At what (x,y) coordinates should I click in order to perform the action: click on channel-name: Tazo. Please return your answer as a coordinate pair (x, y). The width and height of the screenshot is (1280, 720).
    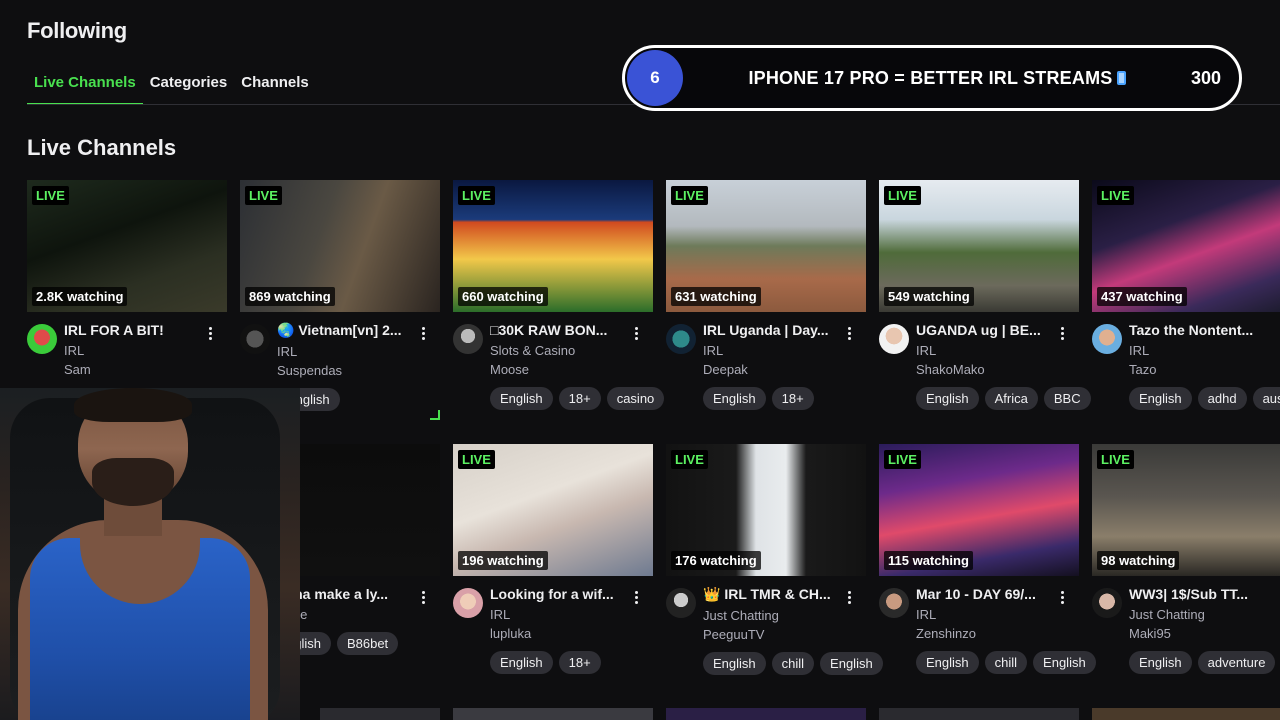
    Looking at the image, I should click on (1204, 369).